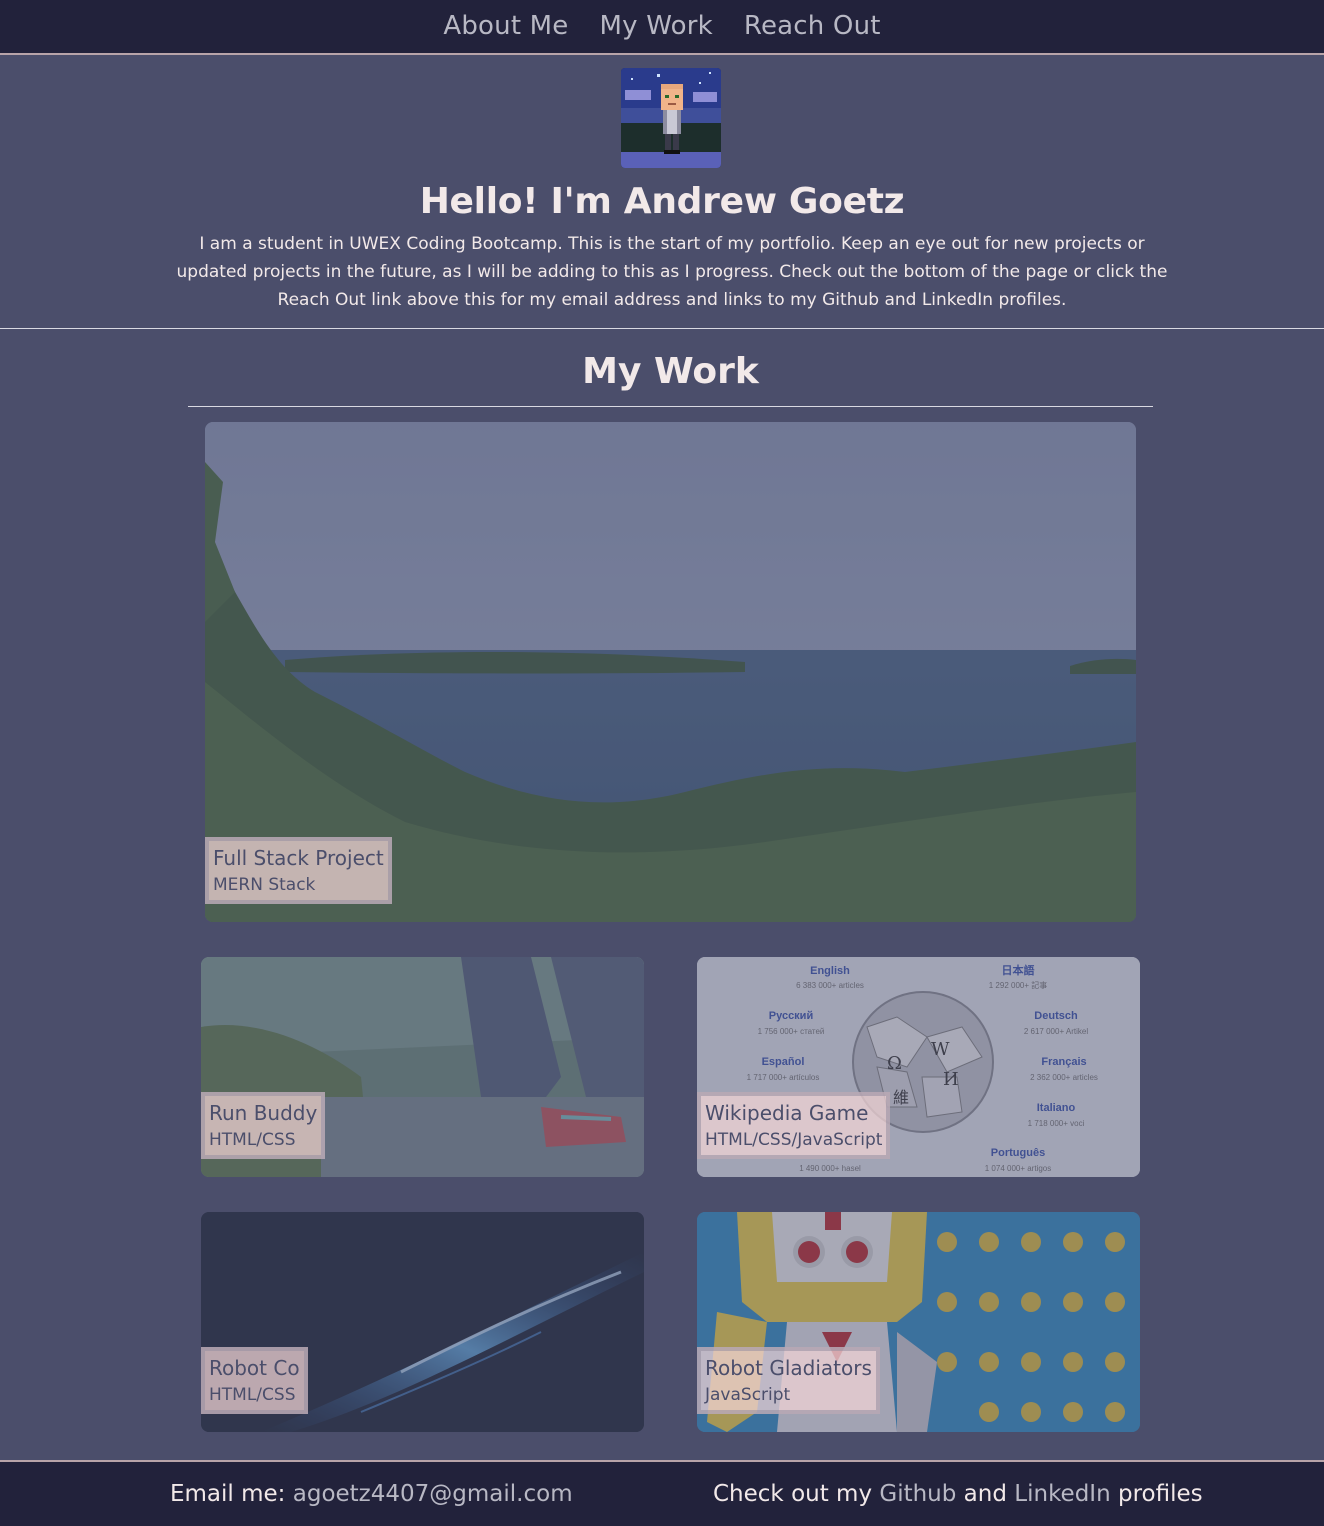 This screenshot has height=1526, width=1324. What do you see at coordinates (656, 27) in the screenshot?
I see `nav-link-my-work: My Work` at bounding box center [656, 27].